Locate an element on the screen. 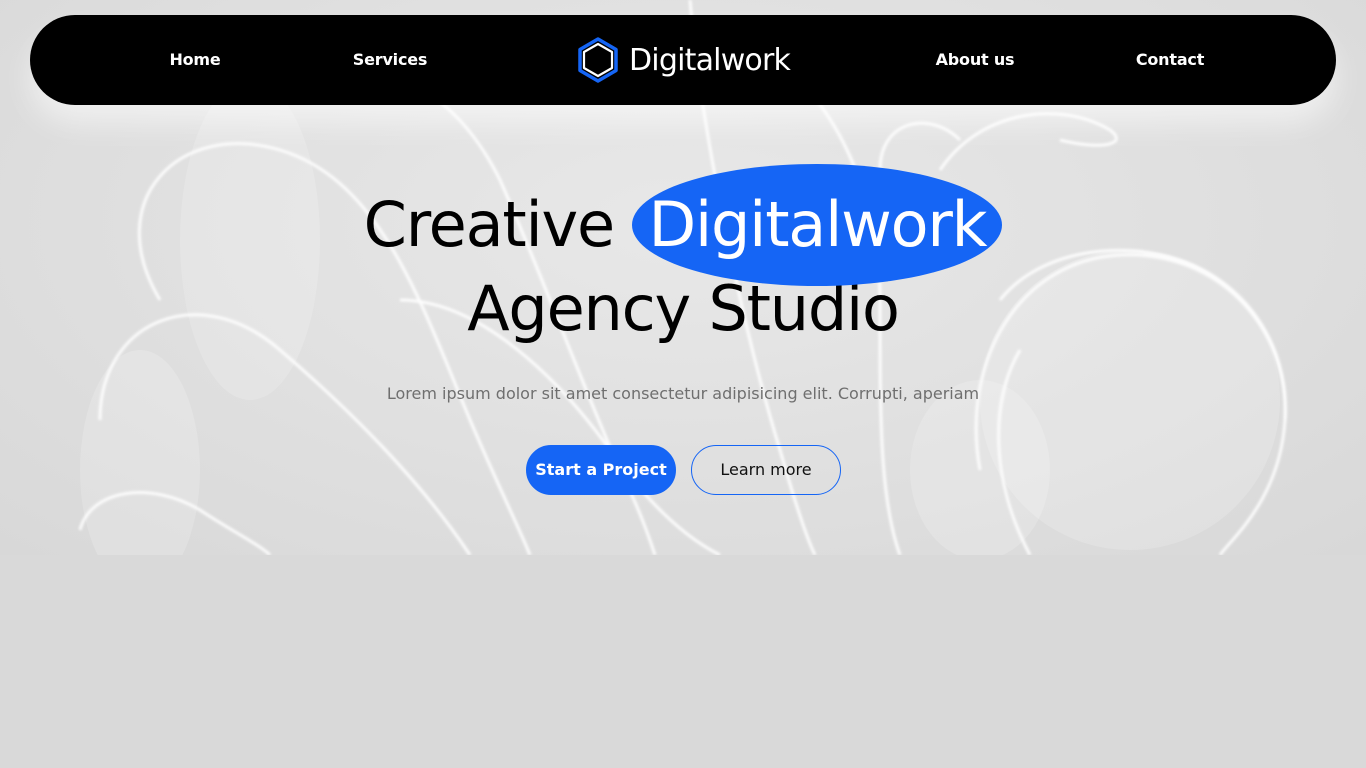  learn-more-button: Learn more is located at coordinates (766, 470).